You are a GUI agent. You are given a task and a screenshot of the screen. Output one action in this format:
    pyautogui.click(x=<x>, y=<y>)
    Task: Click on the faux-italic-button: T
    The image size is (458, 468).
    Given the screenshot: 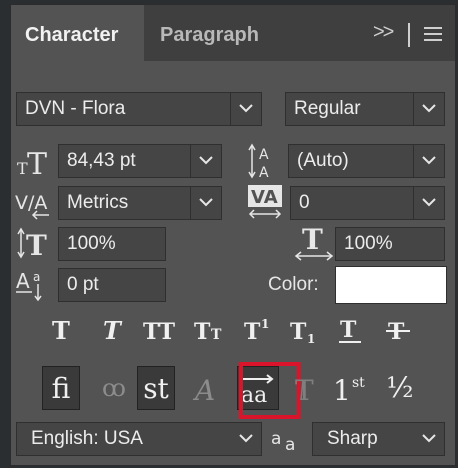 What is the action you would take?
    pyautogui.click(x=113, y=331)
    